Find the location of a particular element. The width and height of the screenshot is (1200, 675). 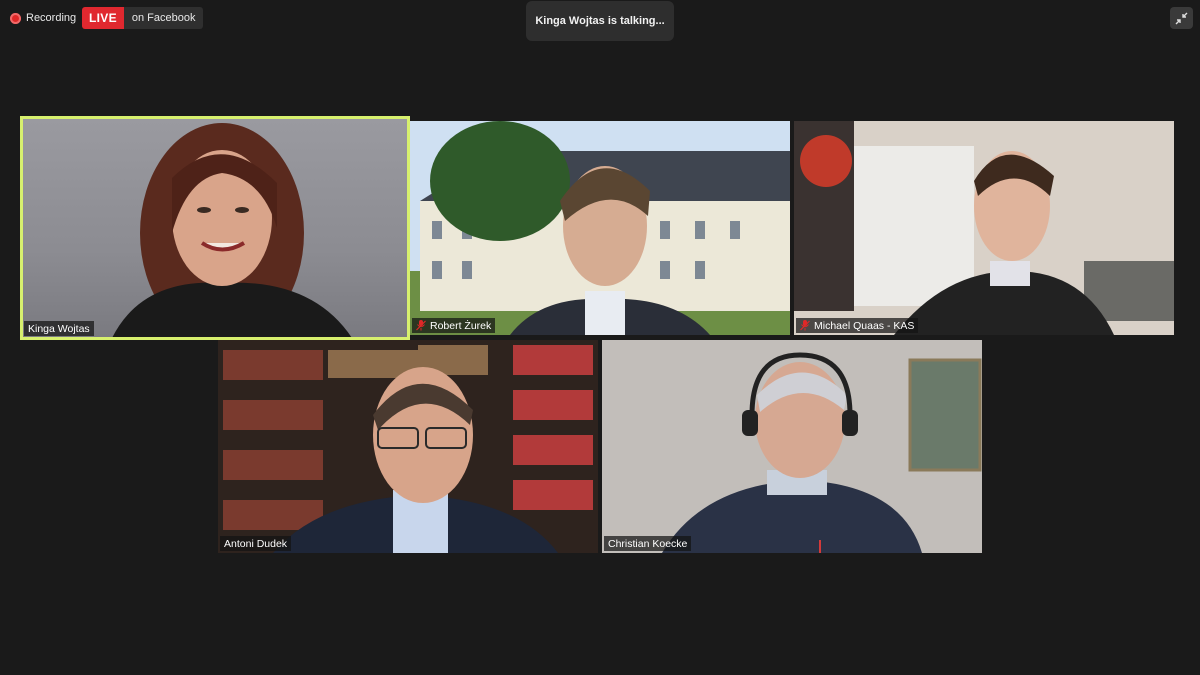

video-tile-michael-quaas: Michael Quaas - KAS is located at coordinates (984, 228).